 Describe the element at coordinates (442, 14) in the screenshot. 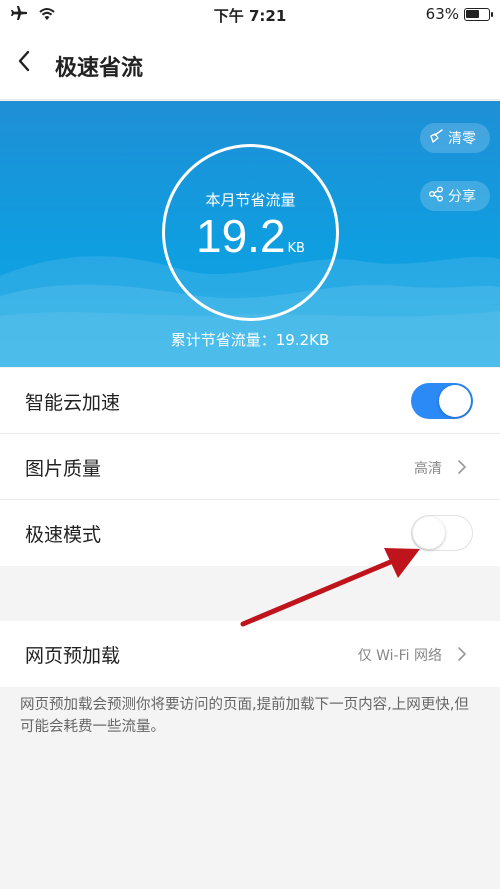

I see `battery-percent: 63%` at that location.